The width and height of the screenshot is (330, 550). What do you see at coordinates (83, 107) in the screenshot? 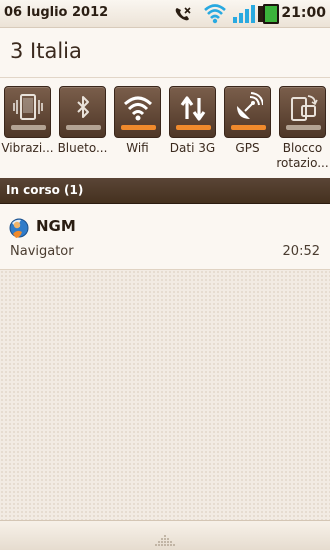
I see `bluetooth-icon` at bounding box center [83, 107].